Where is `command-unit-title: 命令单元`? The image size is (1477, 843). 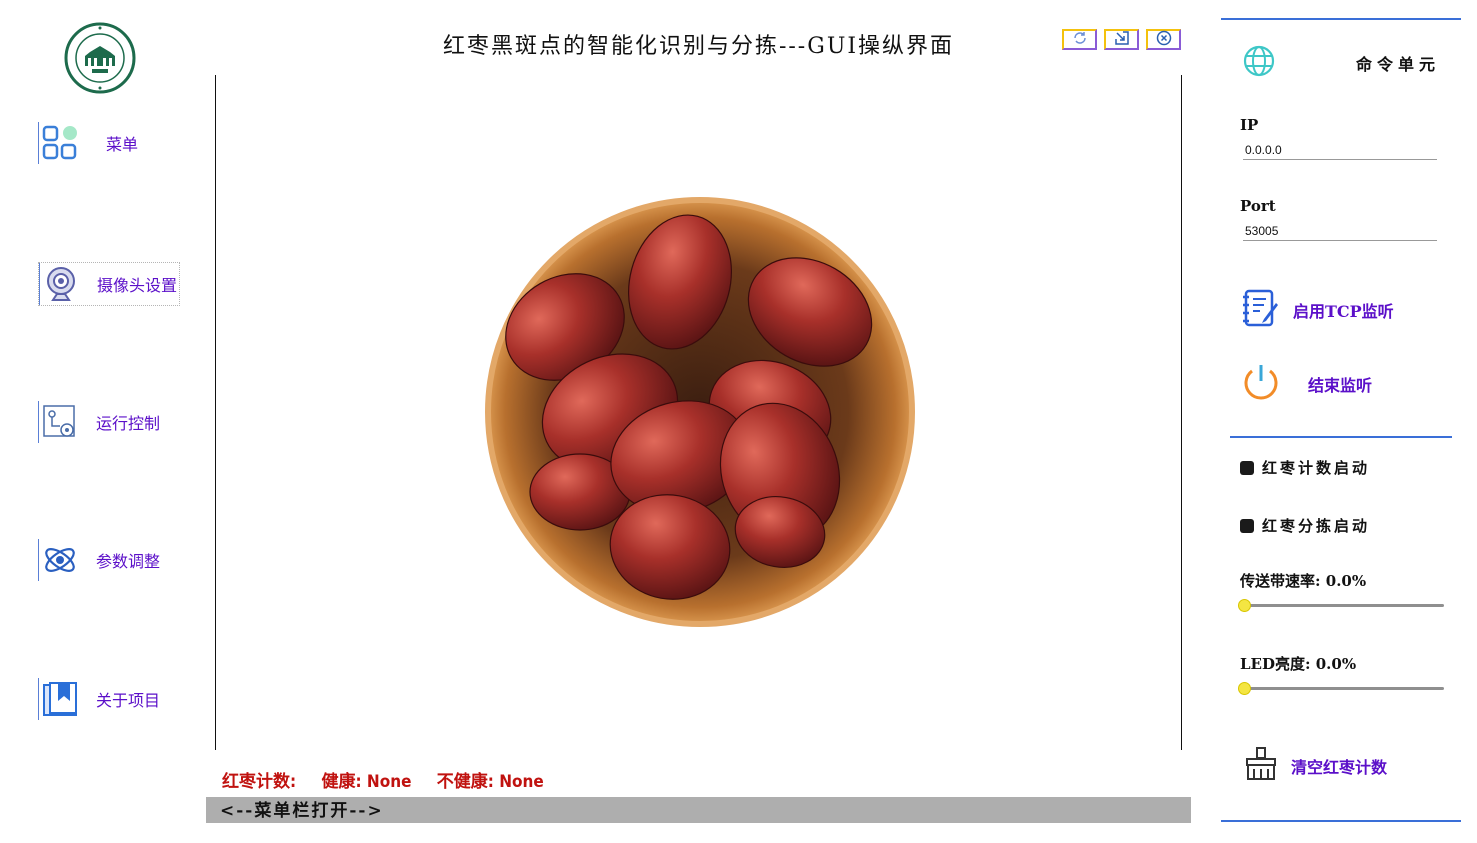
command-unit-title: 命令单元 is located at coordinates (1398, 64).